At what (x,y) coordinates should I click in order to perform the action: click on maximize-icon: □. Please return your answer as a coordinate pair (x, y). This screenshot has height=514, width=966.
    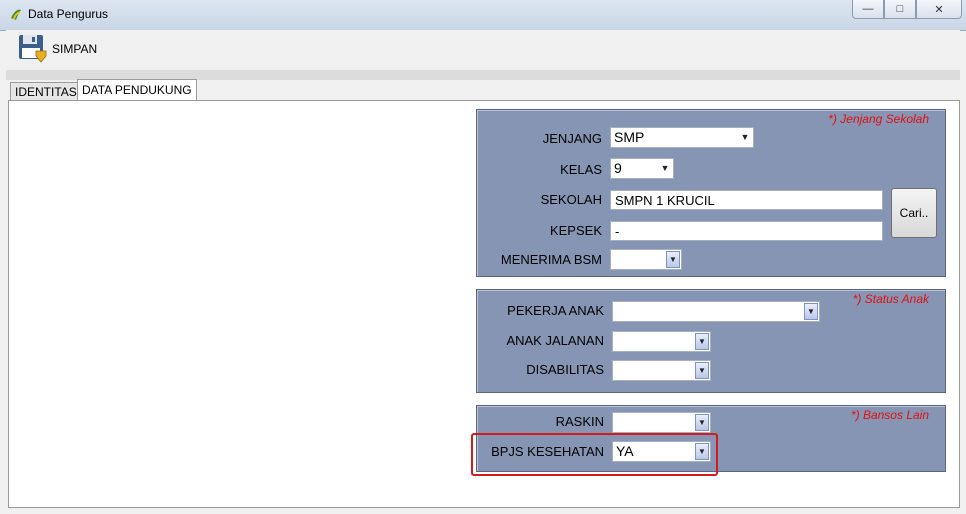
    Looking at the image, I should click on (900, 9).